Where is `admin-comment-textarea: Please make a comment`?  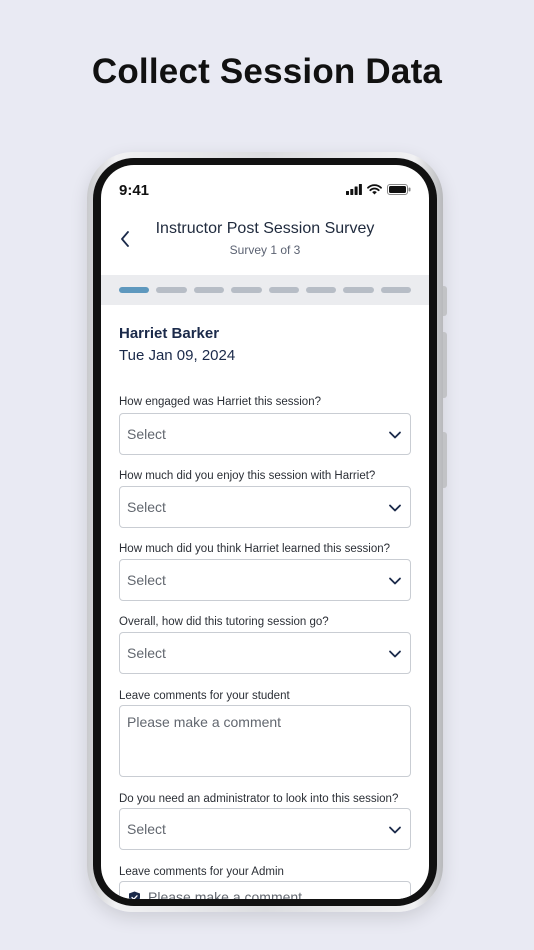 admin-comment-textarea: Please make a comment is located at coordinates (265, 890).